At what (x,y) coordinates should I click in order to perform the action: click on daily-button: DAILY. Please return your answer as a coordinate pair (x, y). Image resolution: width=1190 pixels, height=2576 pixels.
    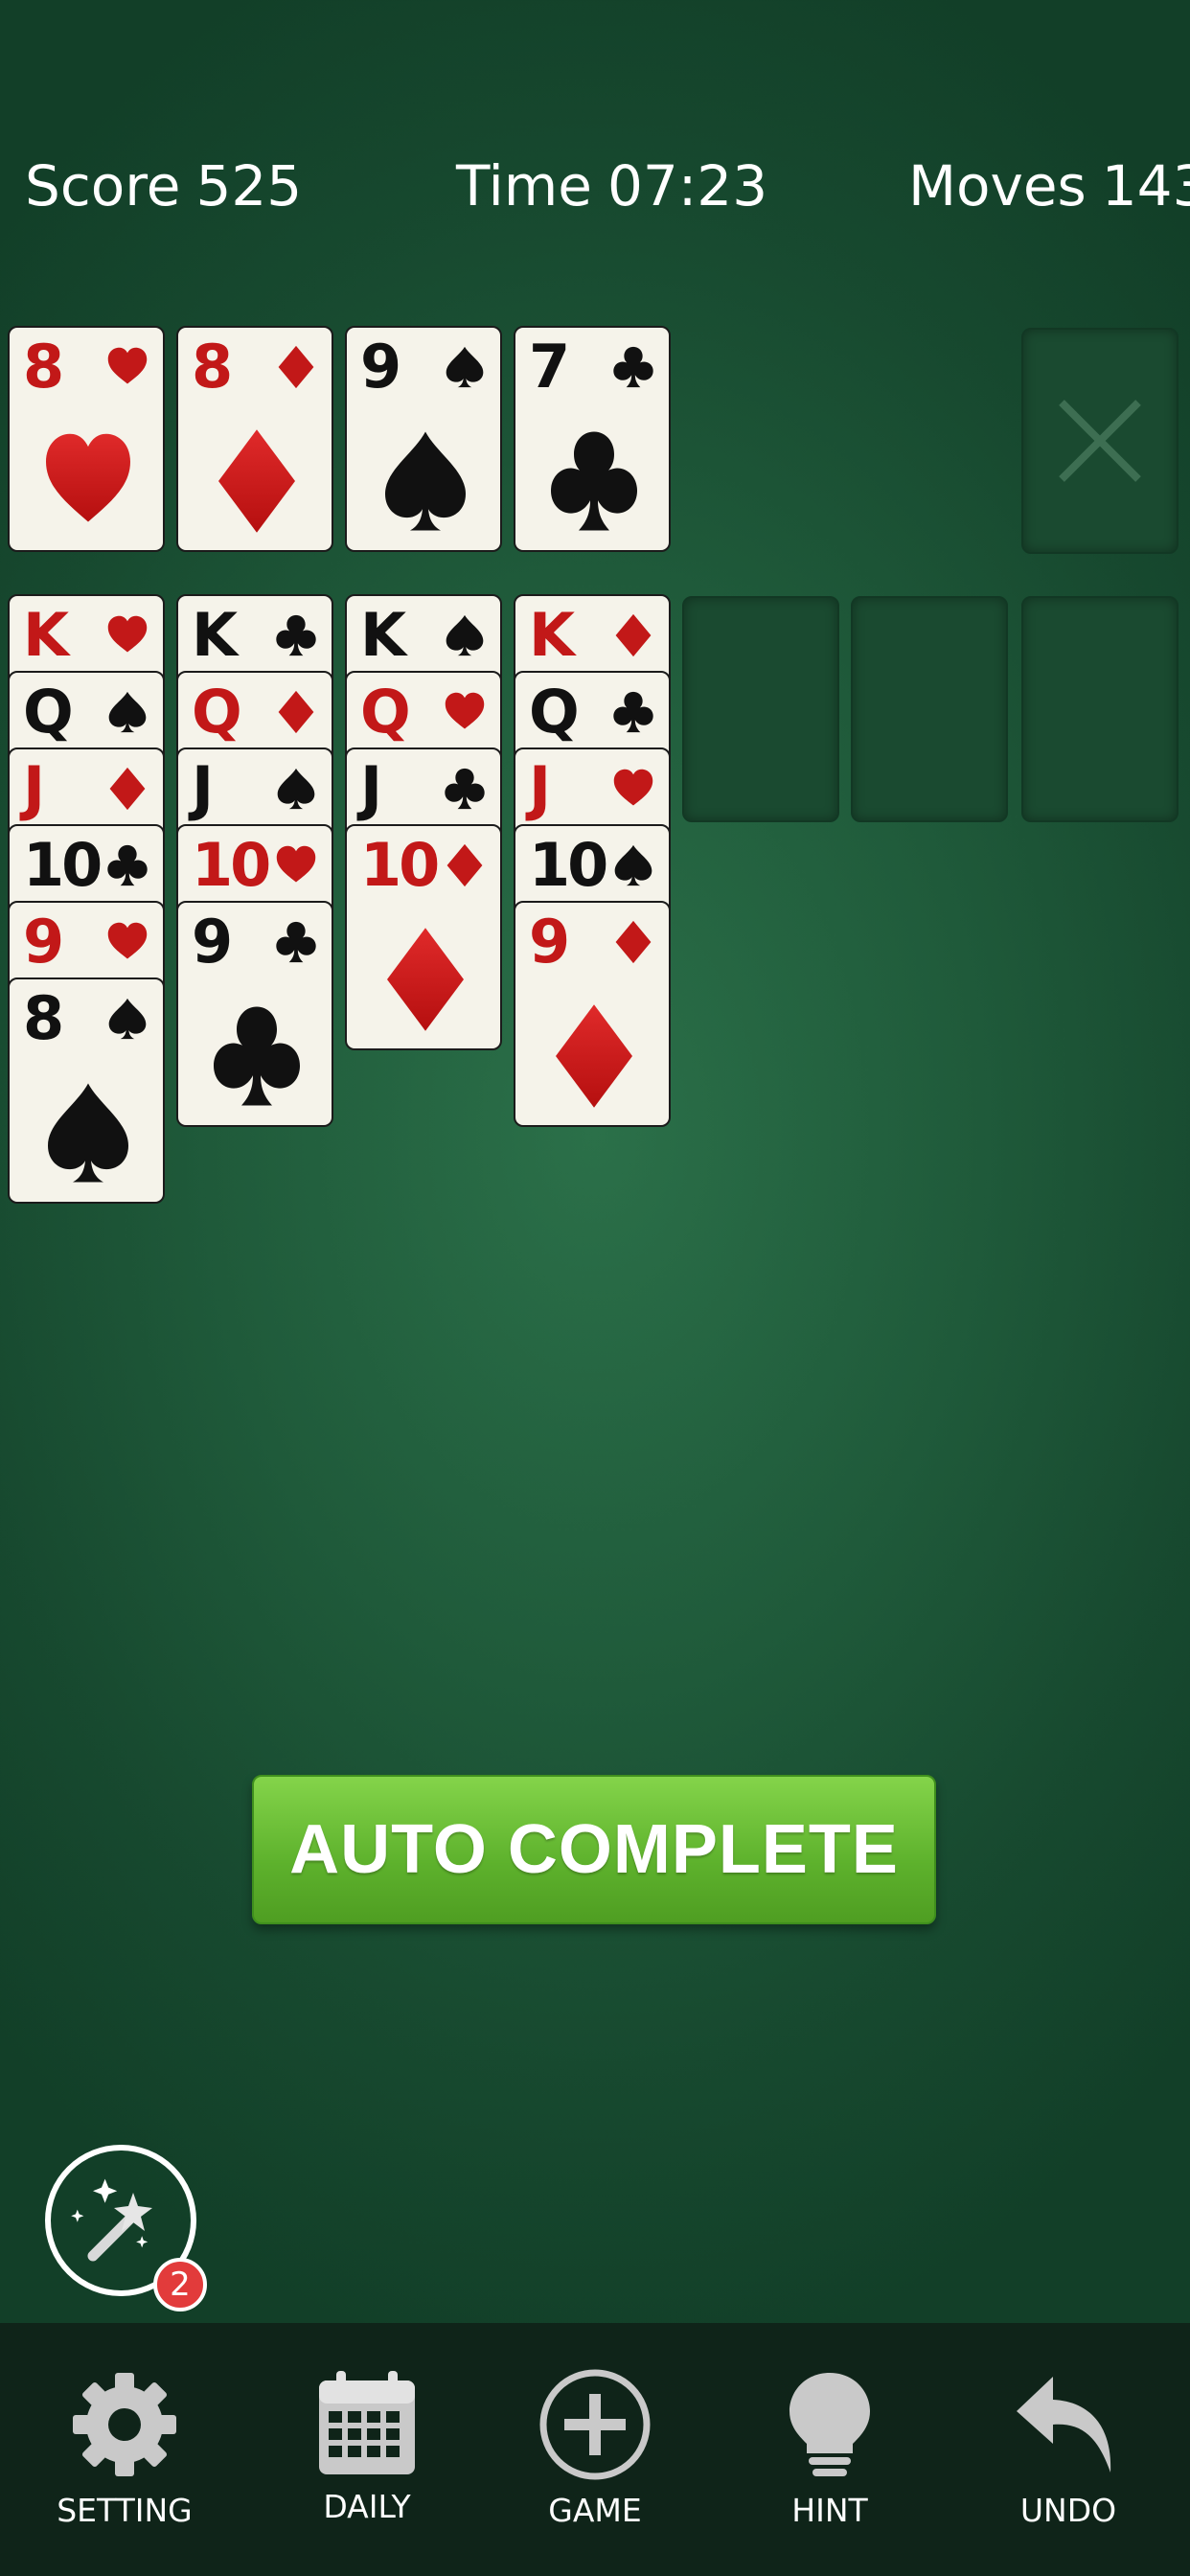
    Looking at the image, I should click on (367, 2449).